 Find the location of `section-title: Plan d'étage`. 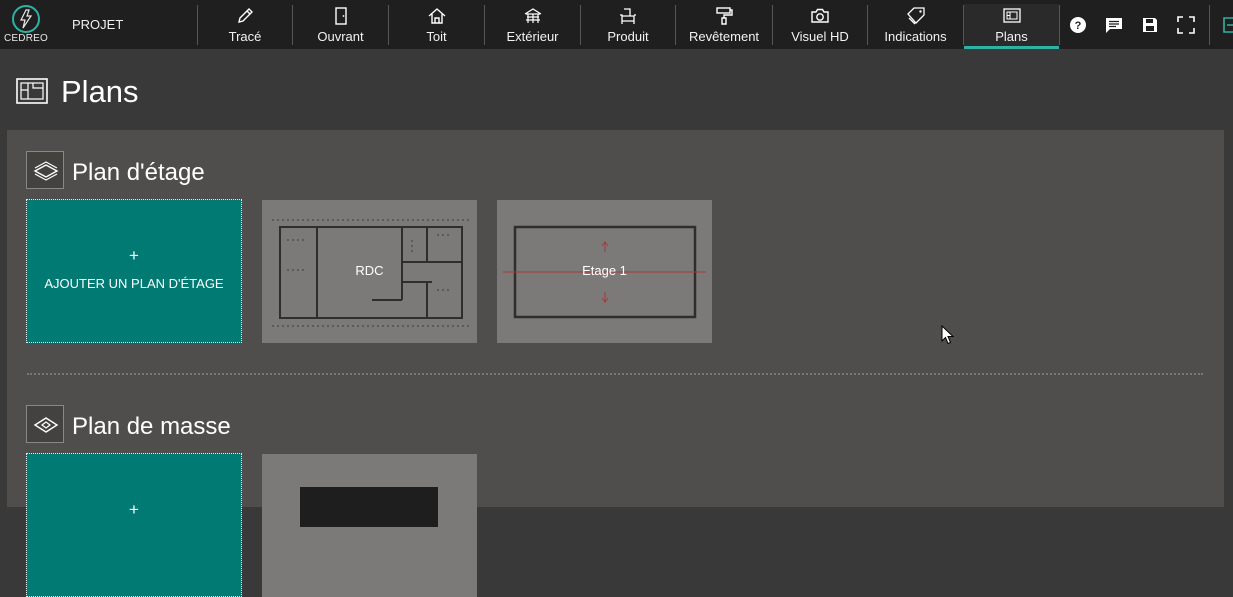

section-title: Plan d'étage is located at coordinates (138, 172).